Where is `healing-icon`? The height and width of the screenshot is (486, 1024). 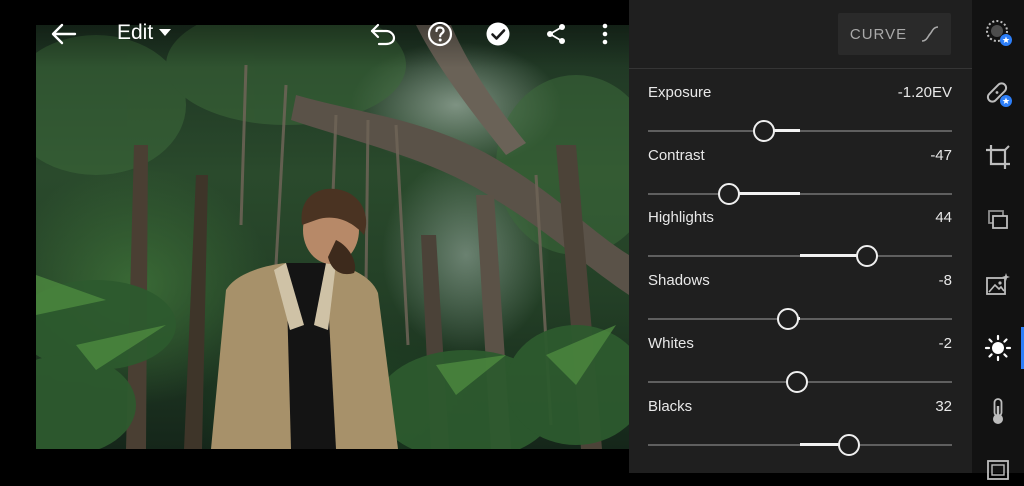
healing-icon is located at coordinates (999, 94).